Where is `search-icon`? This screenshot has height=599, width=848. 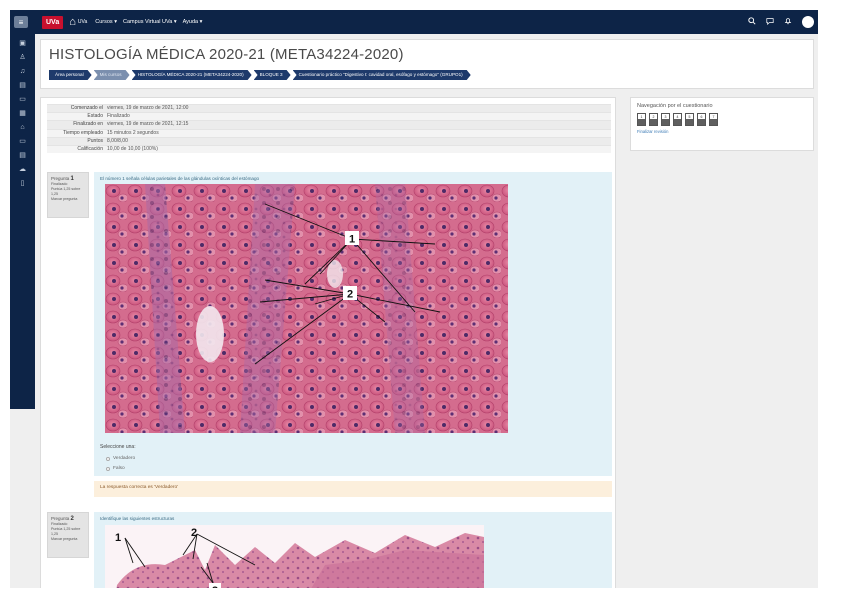 search-icon is located at coordinates (752, 22).